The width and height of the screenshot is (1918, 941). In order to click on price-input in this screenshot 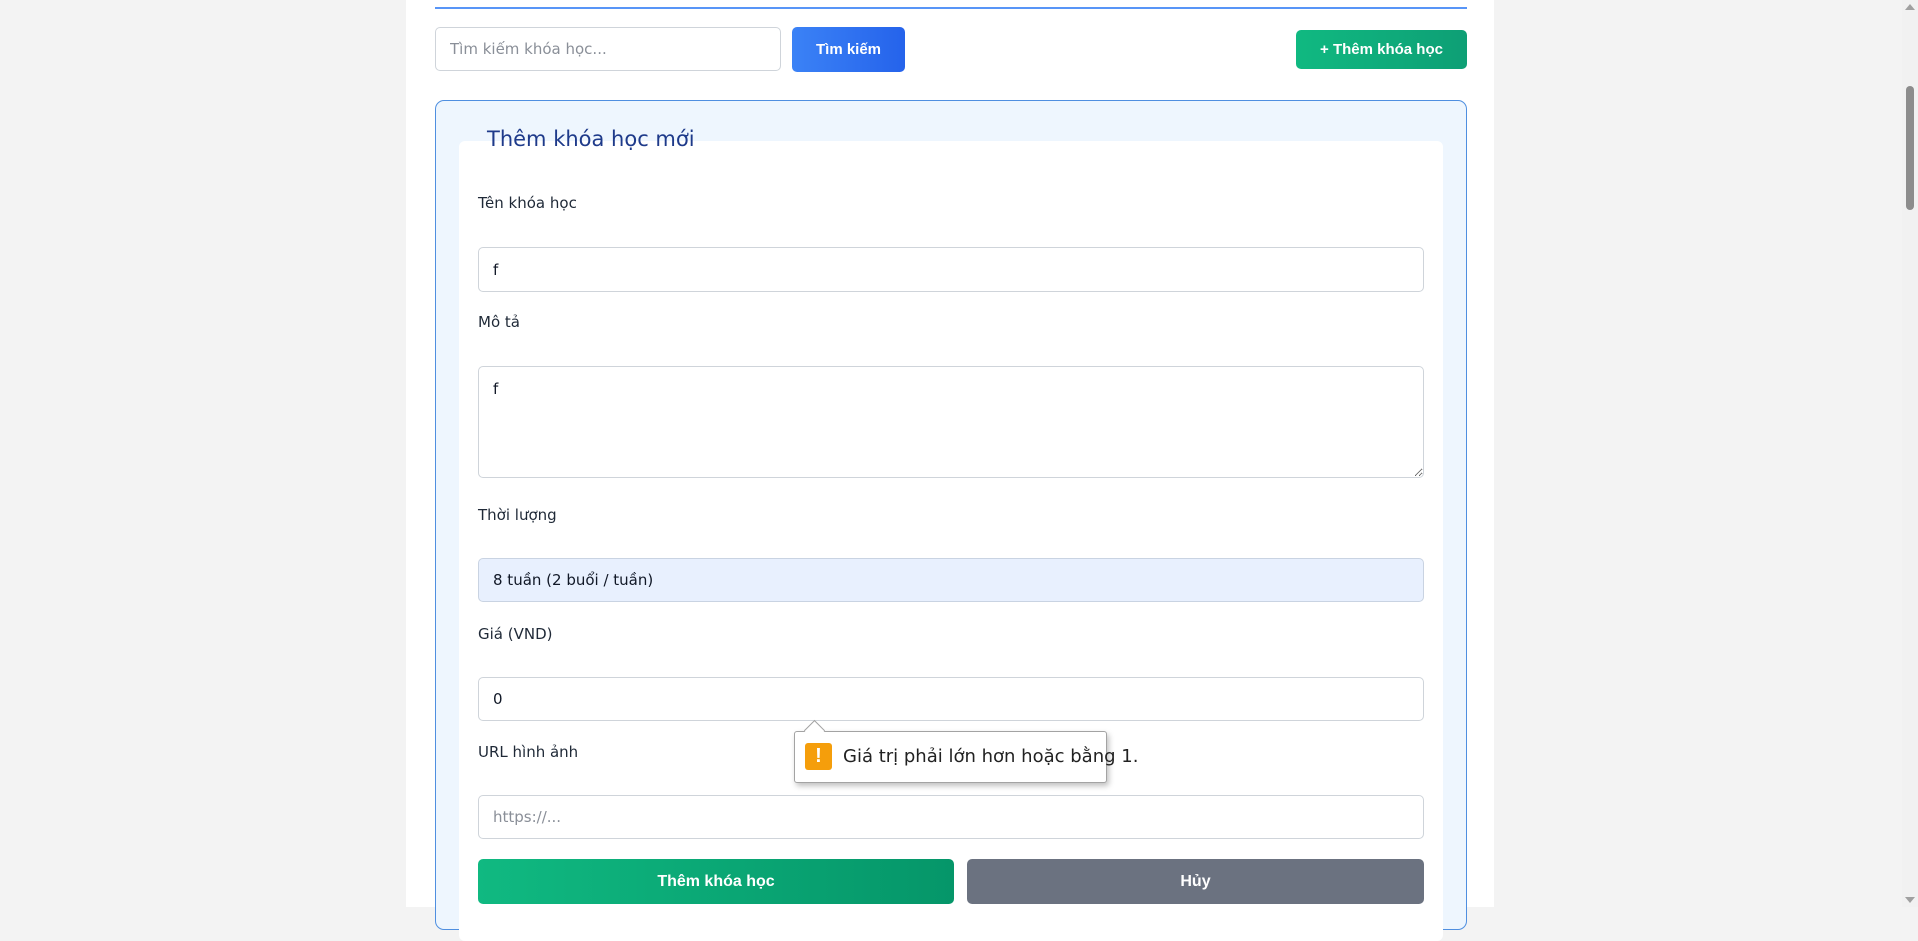, I will do `click(951, 699)`.